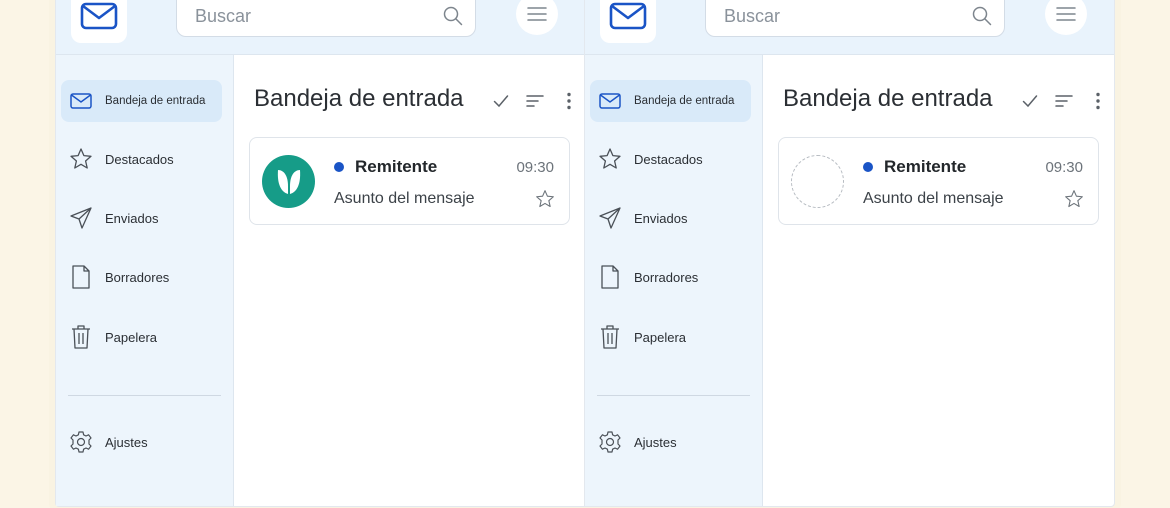  I want to click on avatar-placeholder, so click(817, 181).